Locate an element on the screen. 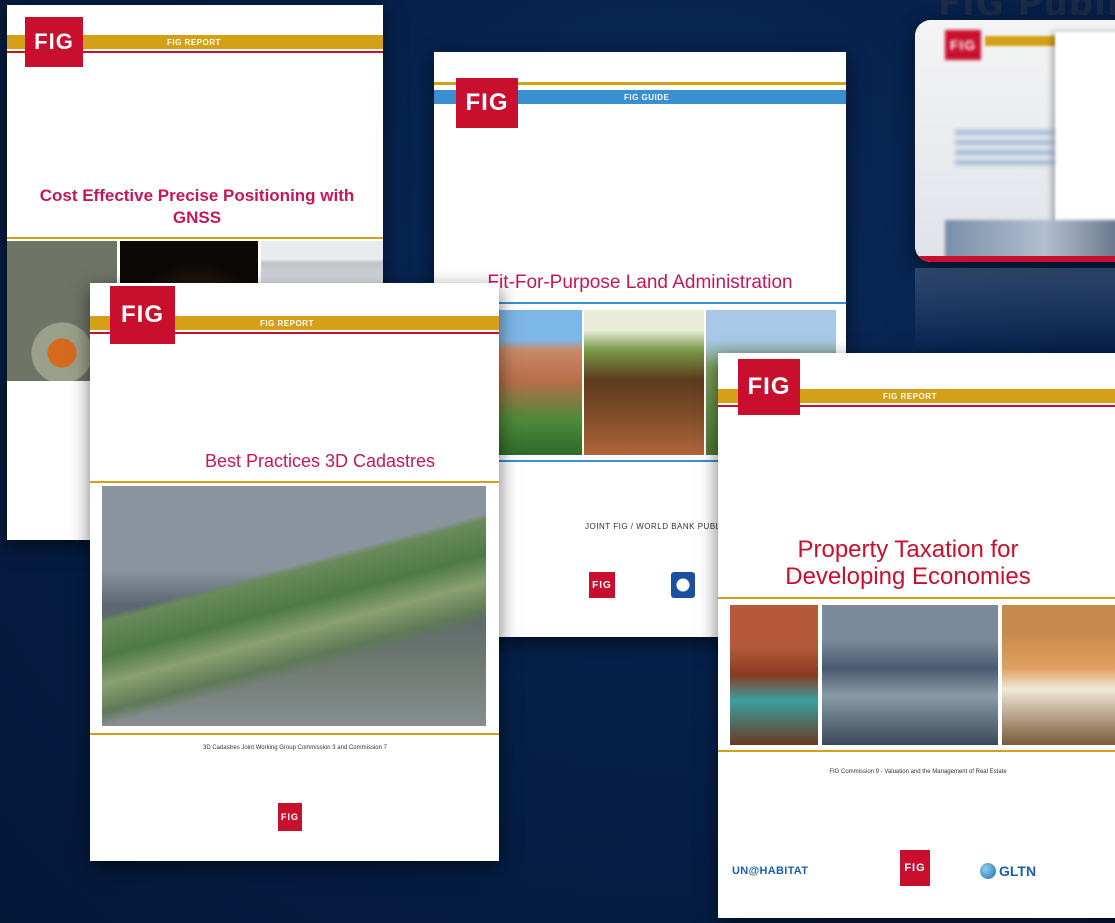  un-habitat-logo: UN@HABITAT is located at coordinates (770, 871).